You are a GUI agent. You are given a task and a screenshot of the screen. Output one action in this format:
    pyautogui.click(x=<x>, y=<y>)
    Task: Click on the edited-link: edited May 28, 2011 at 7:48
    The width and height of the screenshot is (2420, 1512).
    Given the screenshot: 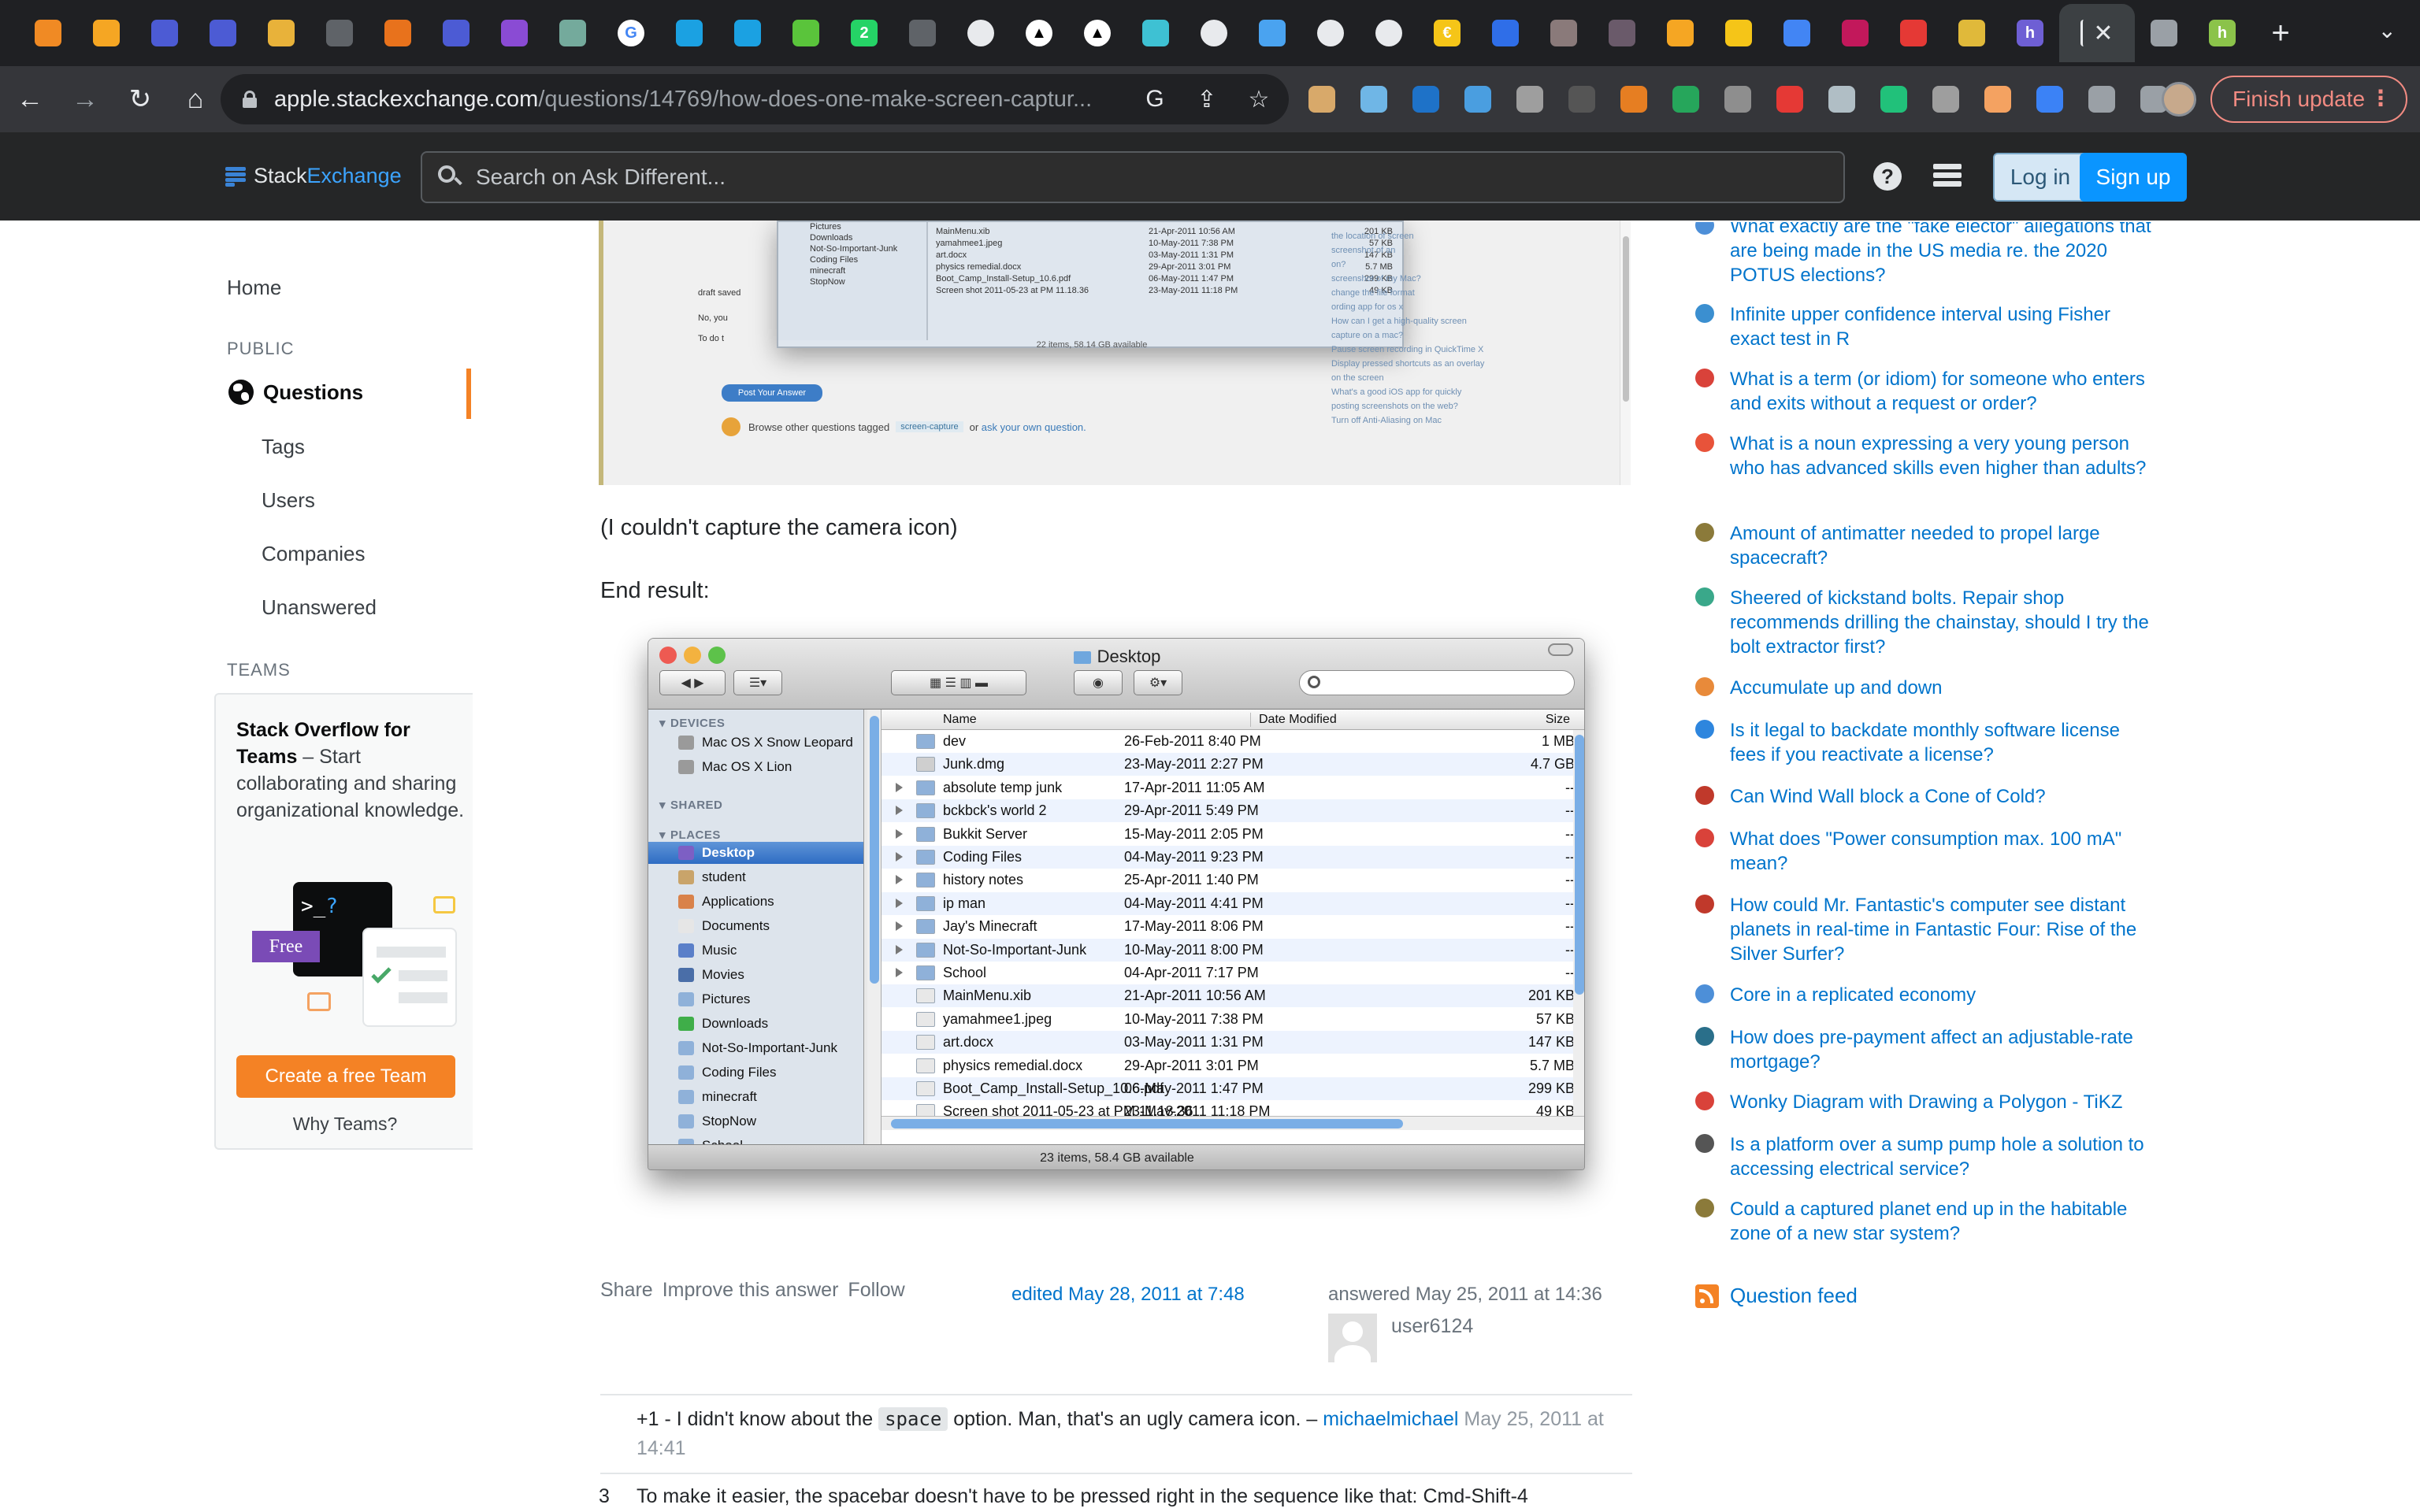 What is the action you would take?
    pyautogui.click(x=1128, y=1295)
    